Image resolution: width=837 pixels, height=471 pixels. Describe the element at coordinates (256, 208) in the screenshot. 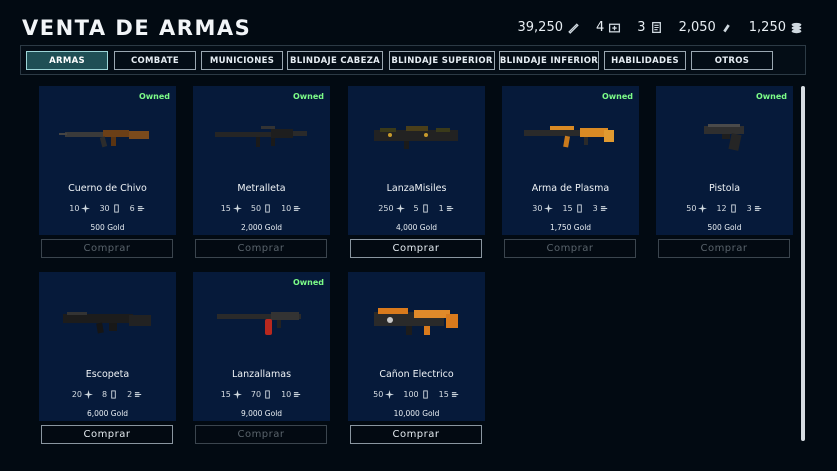

I see `ammo-value: 50` at that location.